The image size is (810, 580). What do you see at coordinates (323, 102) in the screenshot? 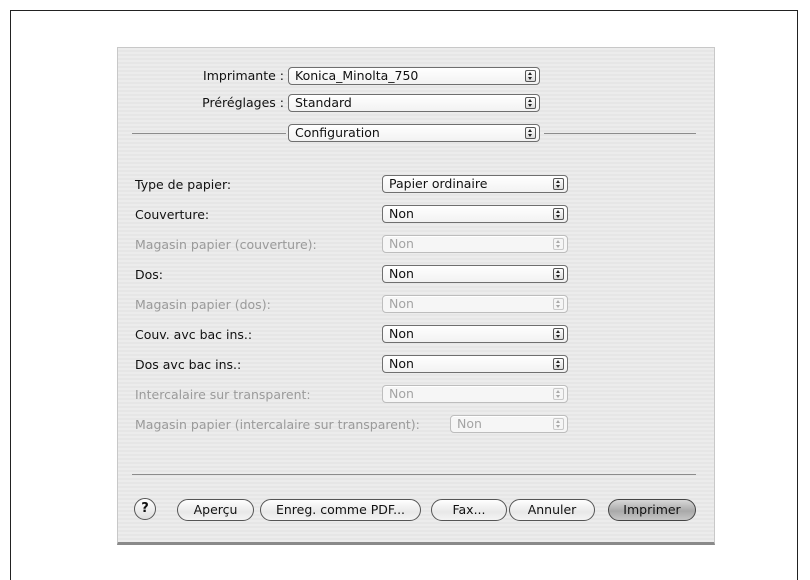
I see `presets-select-value: Standard` at bounding box center [323, 102].